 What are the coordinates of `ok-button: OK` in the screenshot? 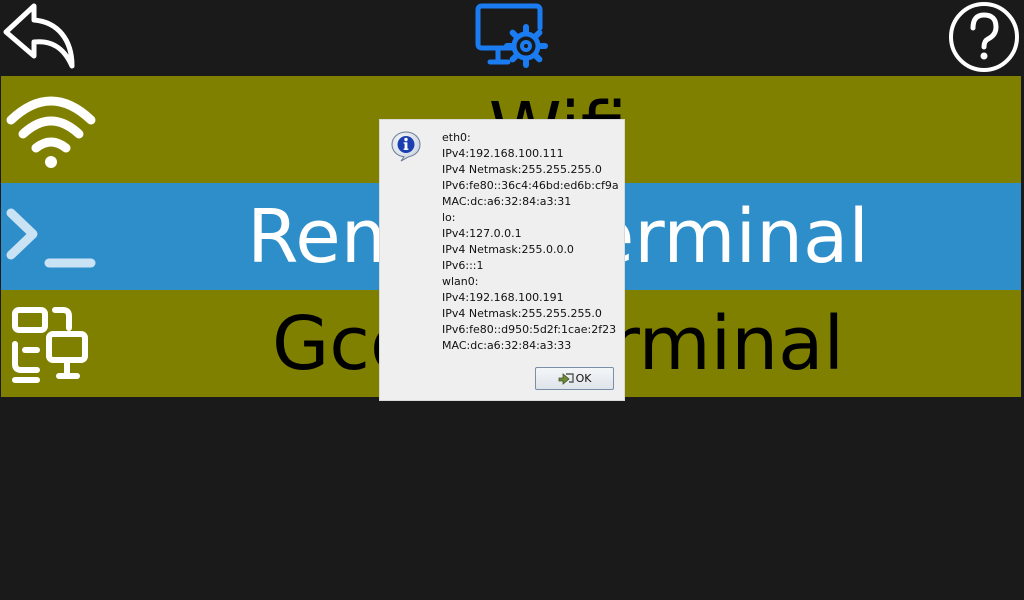 It's located at (574, 378).